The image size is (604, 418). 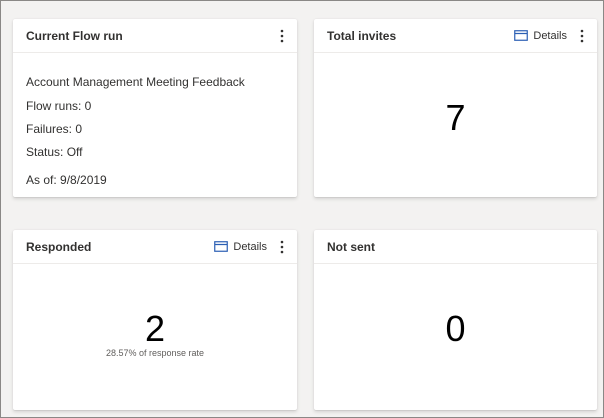 What do you see at coordinates (455, 36) in the screenshot?
I see `card-header: Total invites Details` at bounding box center [455, 36].